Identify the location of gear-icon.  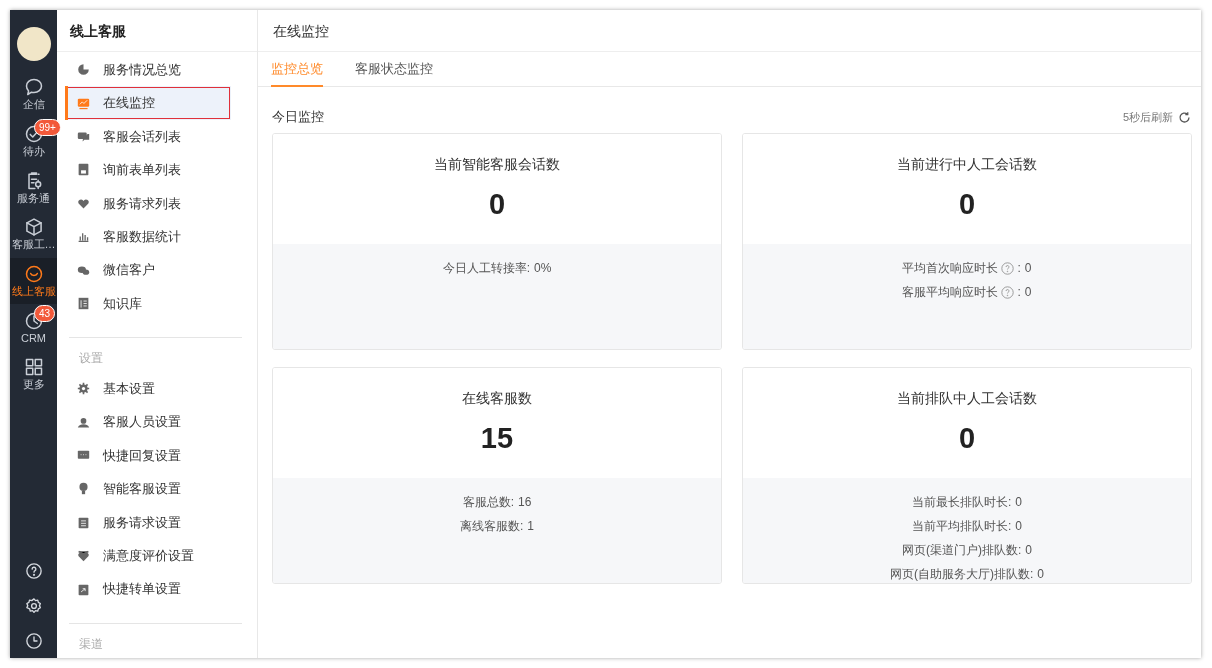
(83, 389).